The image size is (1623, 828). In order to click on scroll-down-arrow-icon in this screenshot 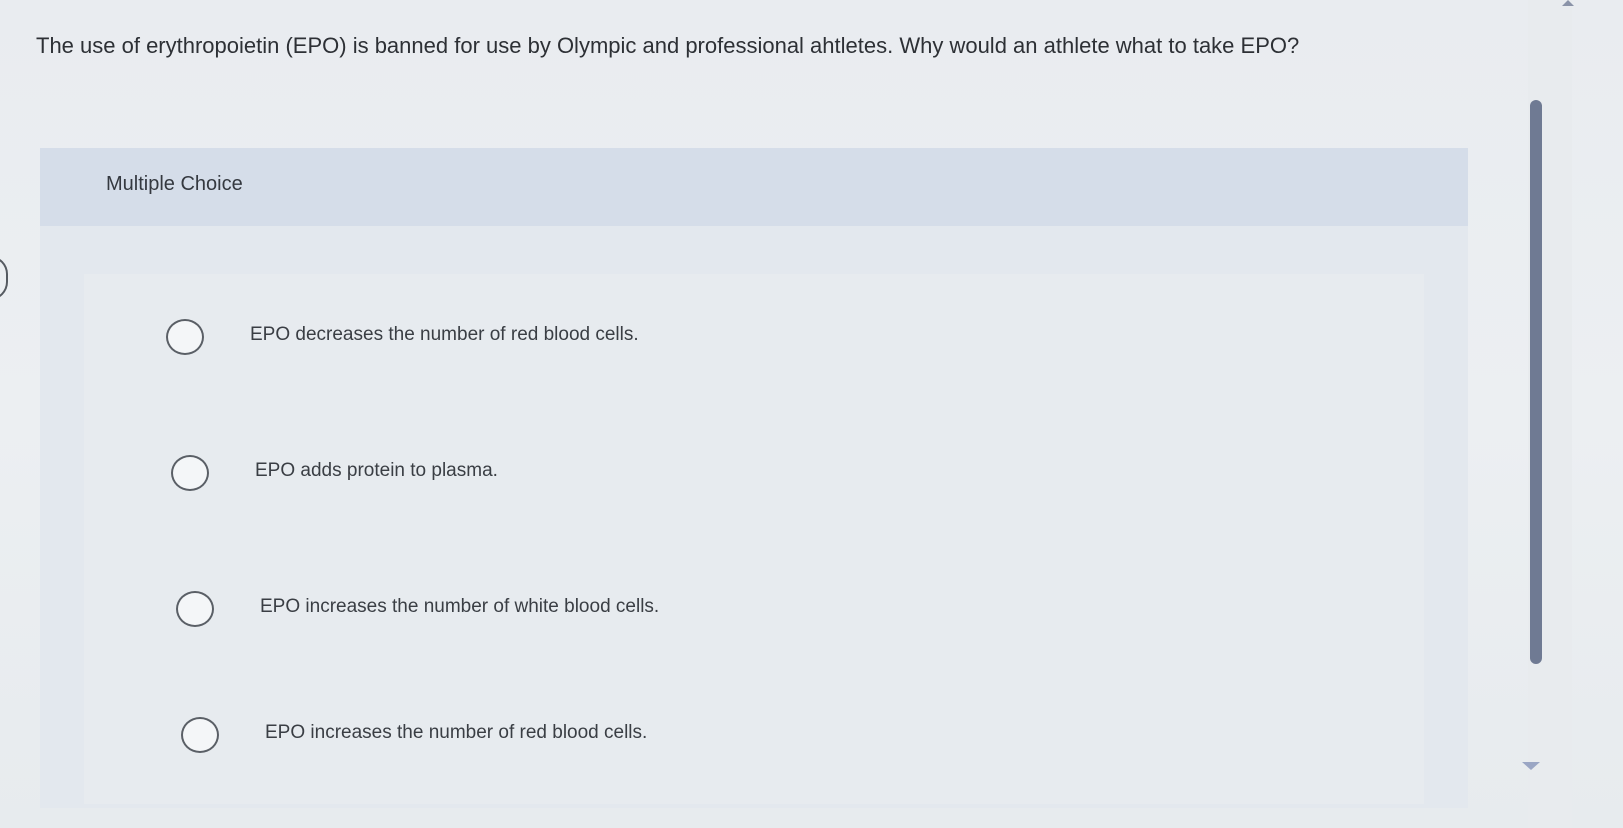, I will do `click(1531, 766)`.